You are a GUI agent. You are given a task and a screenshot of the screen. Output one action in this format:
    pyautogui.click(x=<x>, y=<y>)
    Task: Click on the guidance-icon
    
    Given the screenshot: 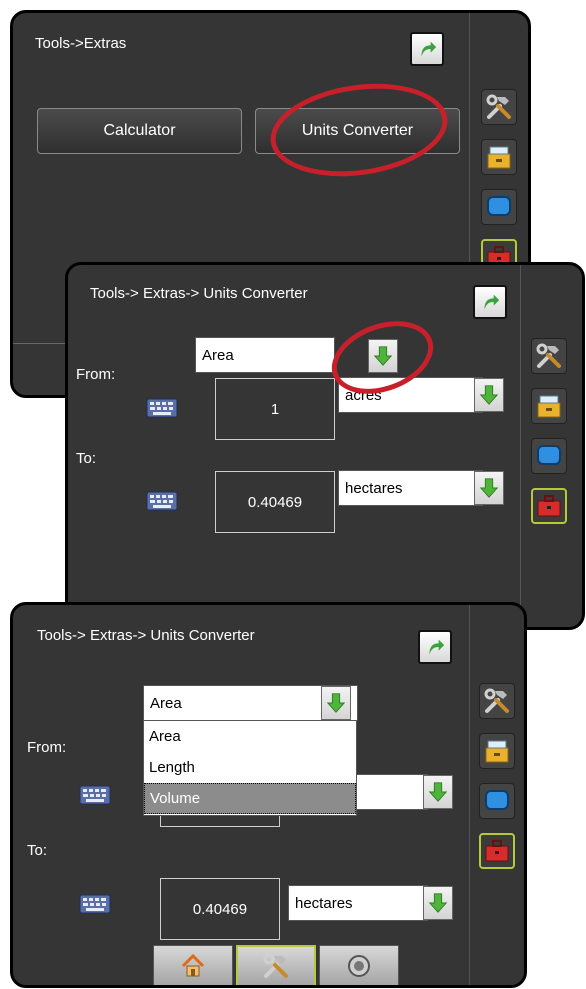 What is the action you would take?
    pyautogui.click(x=359, y=966)
    